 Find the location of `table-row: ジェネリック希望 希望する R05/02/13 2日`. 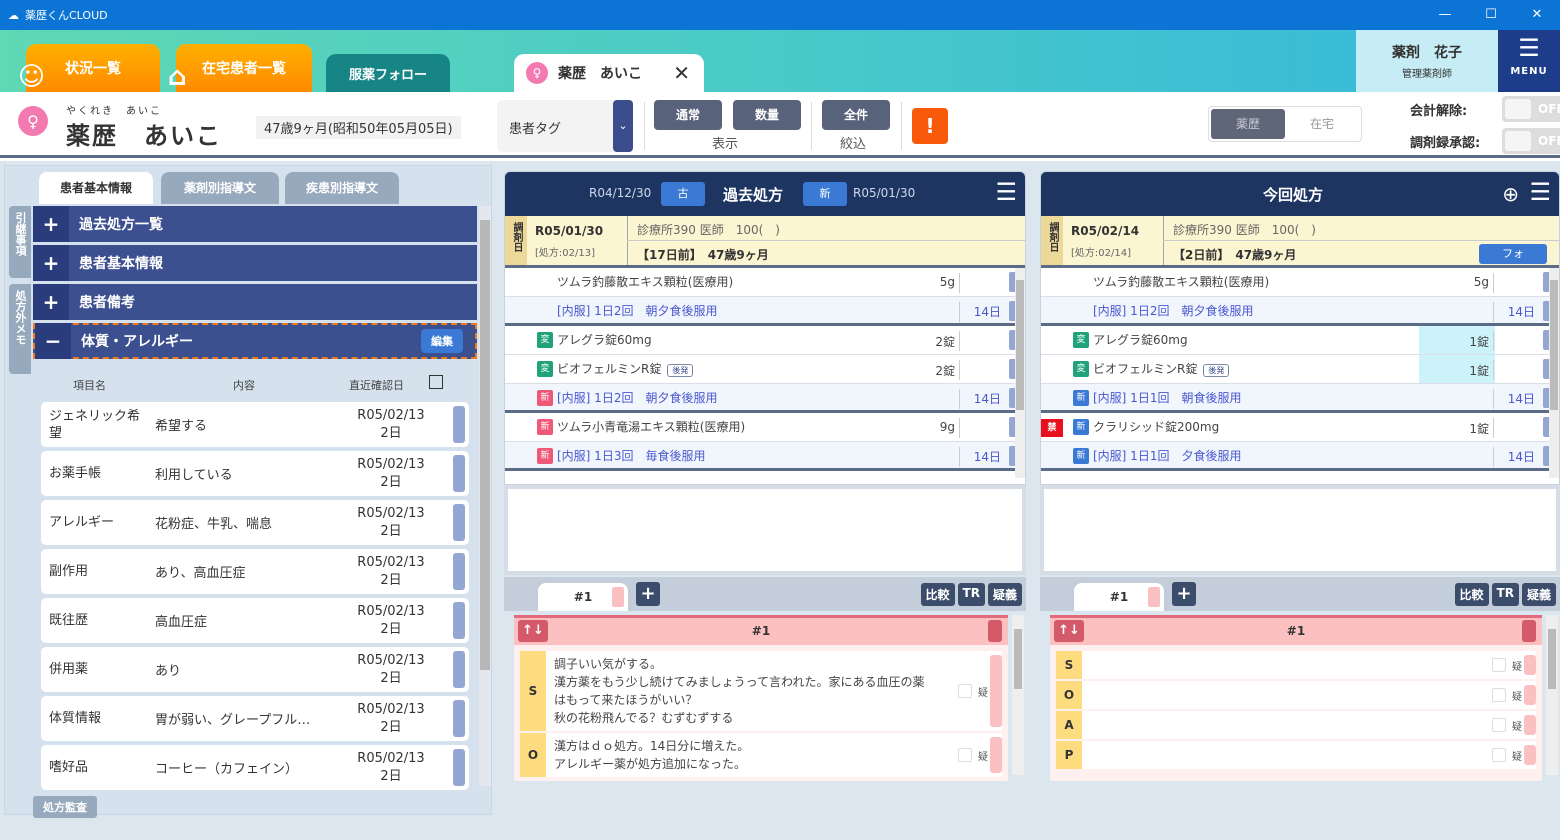

table-row: ジェネリック希望 希望する R05/02/13 2日 is located at coordinates (255, 424).